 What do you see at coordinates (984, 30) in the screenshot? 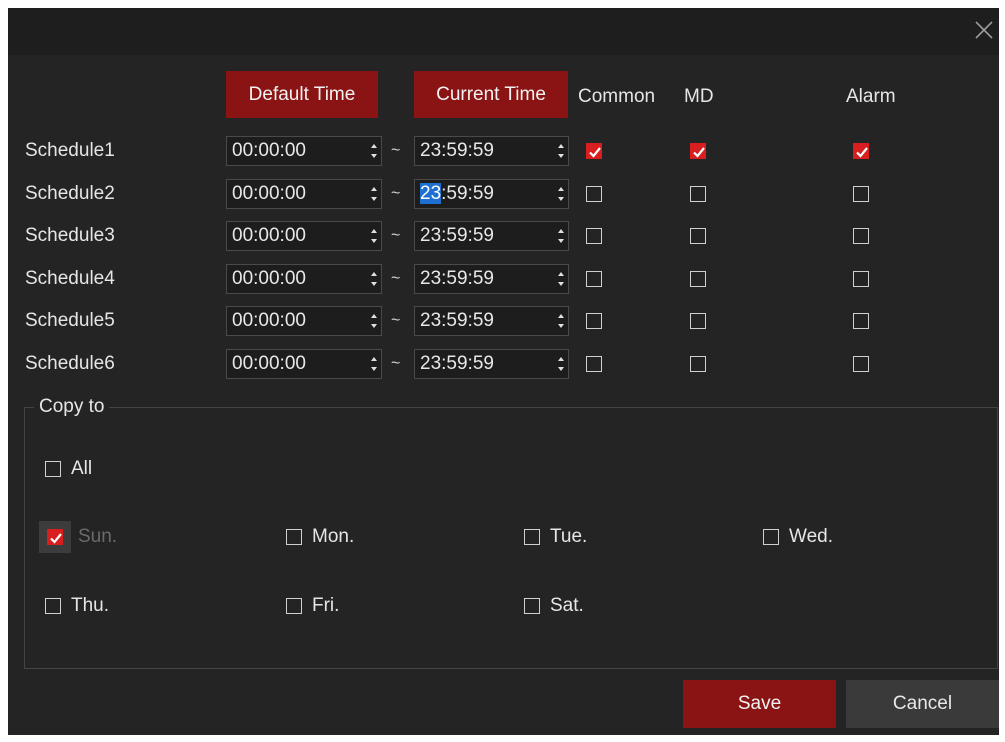
I see `close-button` at bounding box center [984, 30].